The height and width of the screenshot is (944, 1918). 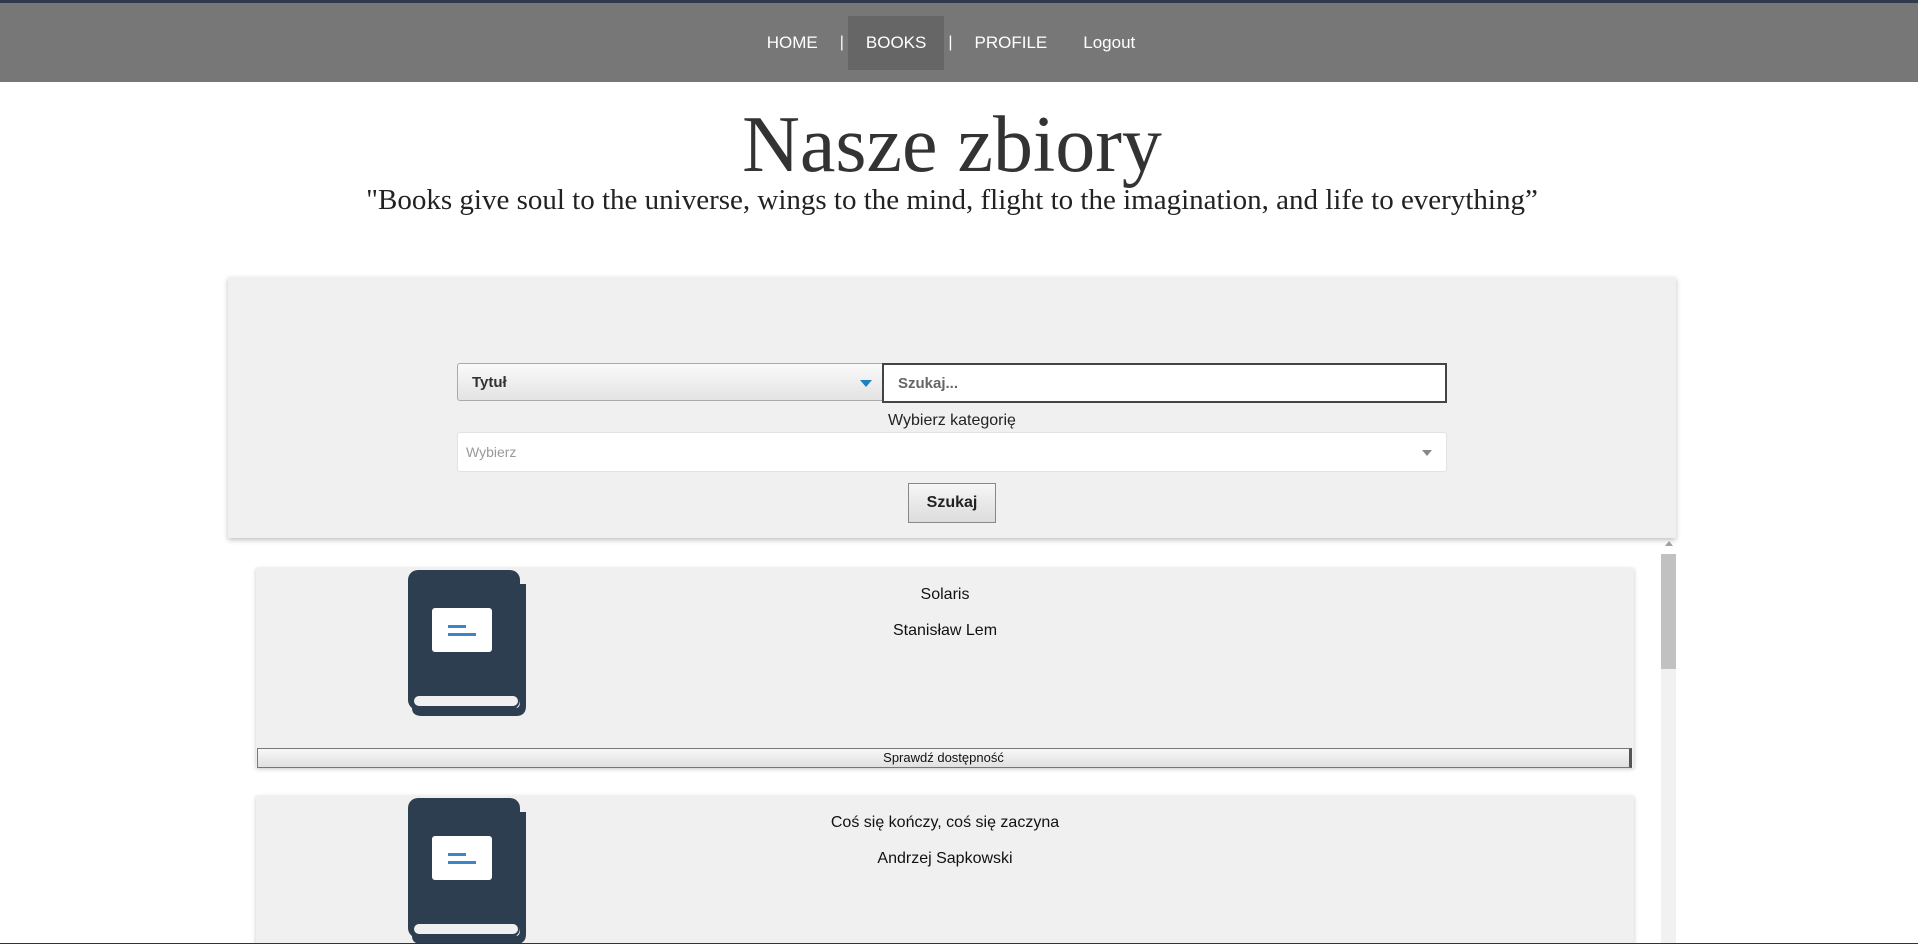 I want to click on nav-home: HOME, so click(x=792, y=43).